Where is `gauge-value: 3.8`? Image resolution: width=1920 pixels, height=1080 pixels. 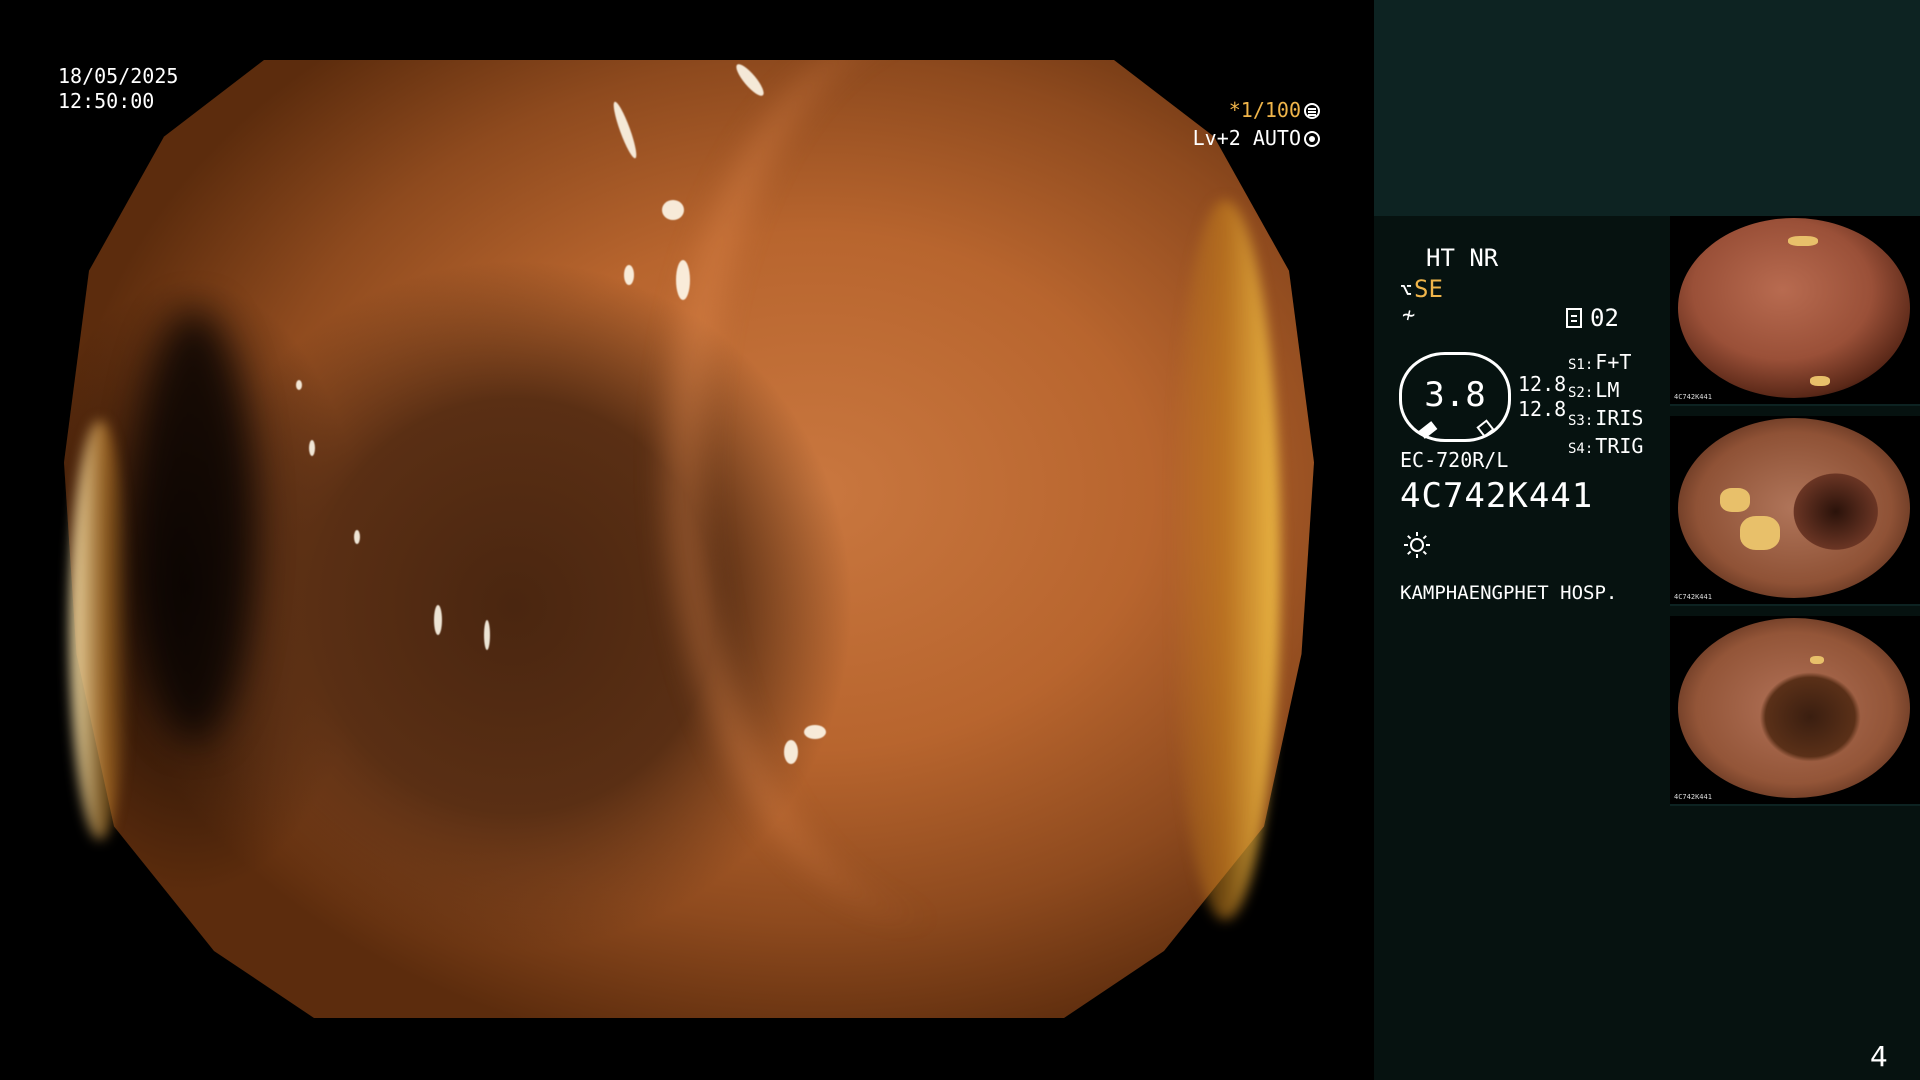 gauge-value: 3.8 is located at coordinates (1455, 395).